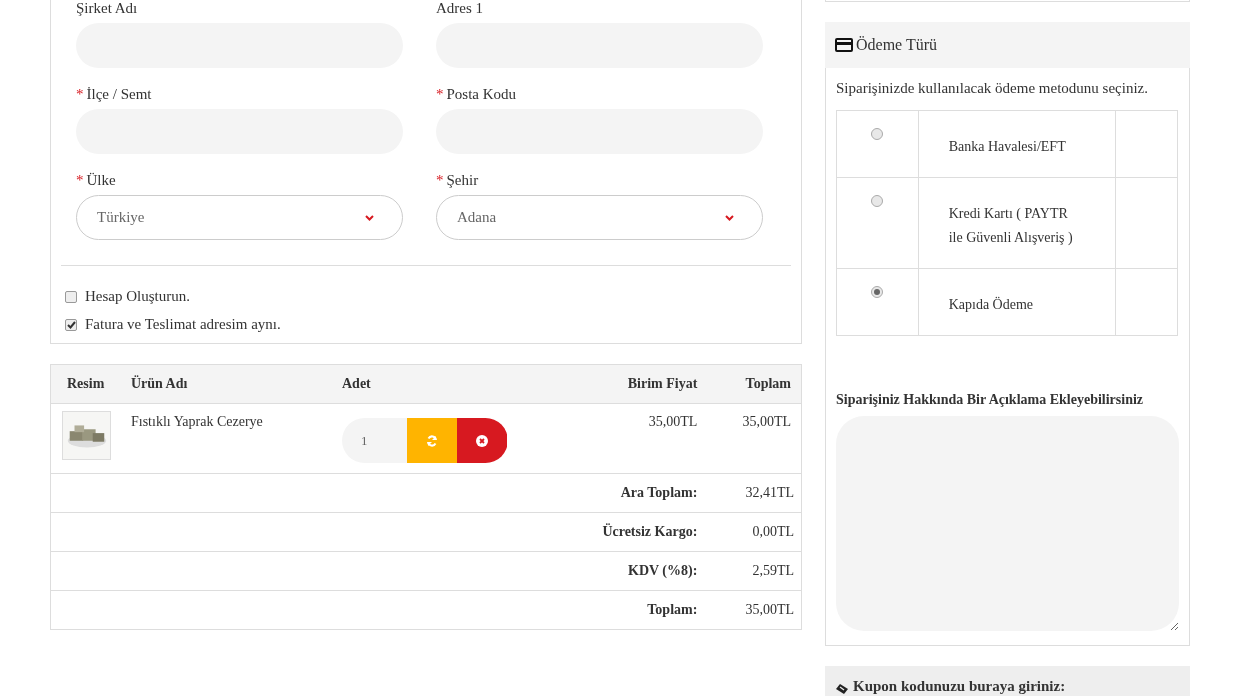 This screenshot has height=696, width=1247. Describe the element at coordinates (1010, 225) in the screenshot. I see `payment-method-label: Kredi Kartı ( PAYTR ile Güvenli Alışveriş )` at that location.